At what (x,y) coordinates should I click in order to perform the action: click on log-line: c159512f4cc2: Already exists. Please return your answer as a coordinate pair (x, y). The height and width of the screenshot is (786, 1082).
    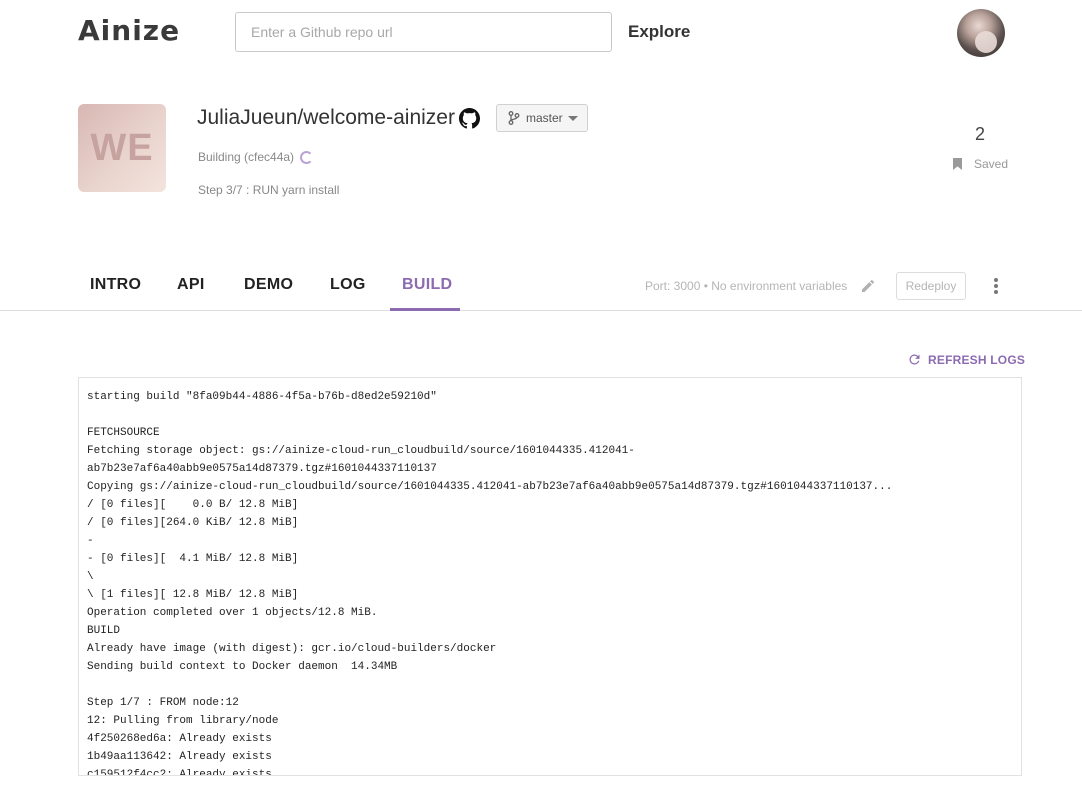
    Looking at the image, I should click on (179, 772).